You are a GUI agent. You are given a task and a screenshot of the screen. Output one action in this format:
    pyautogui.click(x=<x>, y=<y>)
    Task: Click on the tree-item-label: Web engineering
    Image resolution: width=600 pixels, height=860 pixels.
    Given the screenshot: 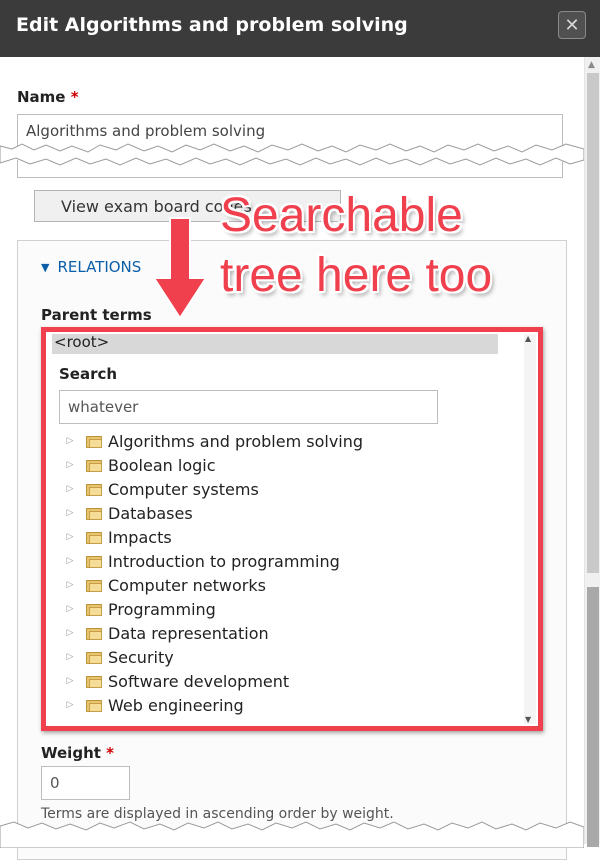 What is the action you would take?
    pyautogui.click(x=176, y=705)
    